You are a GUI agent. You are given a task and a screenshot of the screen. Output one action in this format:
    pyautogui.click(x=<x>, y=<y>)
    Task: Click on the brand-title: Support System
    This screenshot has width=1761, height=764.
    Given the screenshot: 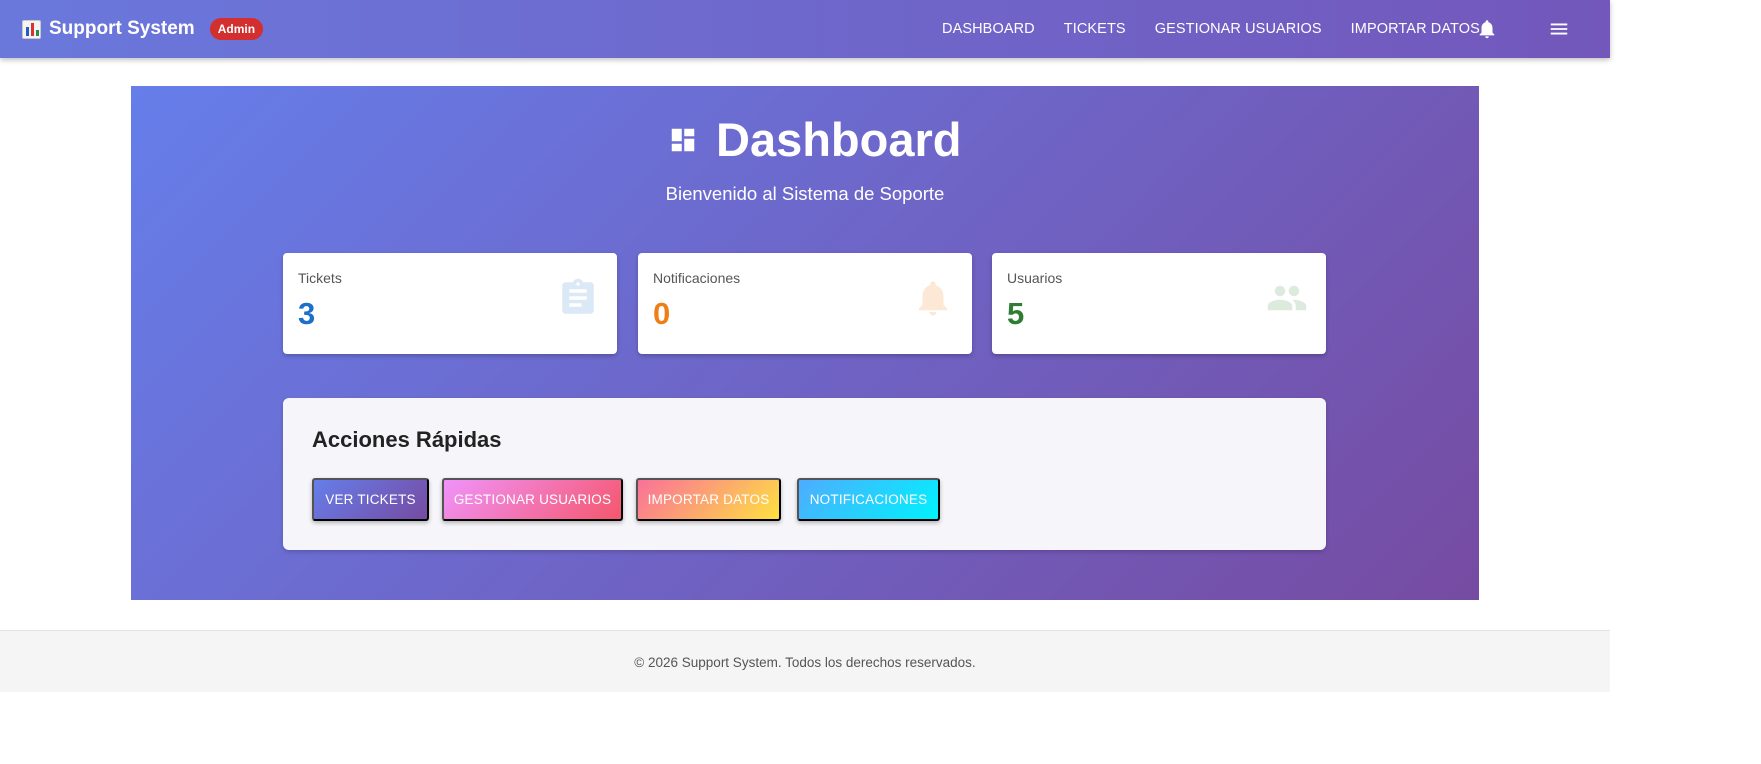 What is the action you would take?
    pyautogui.click(x=122, y=29)
    